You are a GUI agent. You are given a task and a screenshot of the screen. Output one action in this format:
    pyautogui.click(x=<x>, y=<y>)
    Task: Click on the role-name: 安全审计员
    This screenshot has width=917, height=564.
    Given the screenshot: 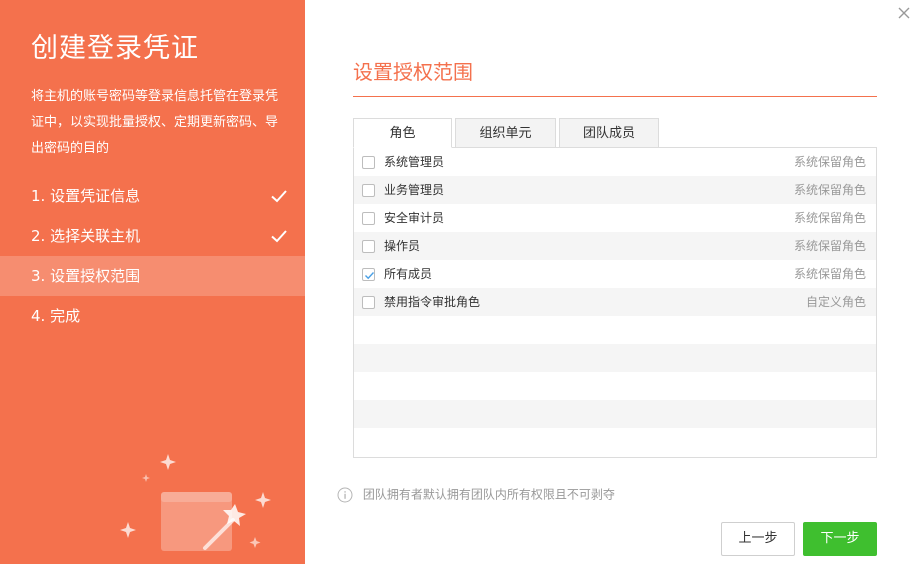 What is the action you would take?
    pyautogui.click(x=414, y=218)
    